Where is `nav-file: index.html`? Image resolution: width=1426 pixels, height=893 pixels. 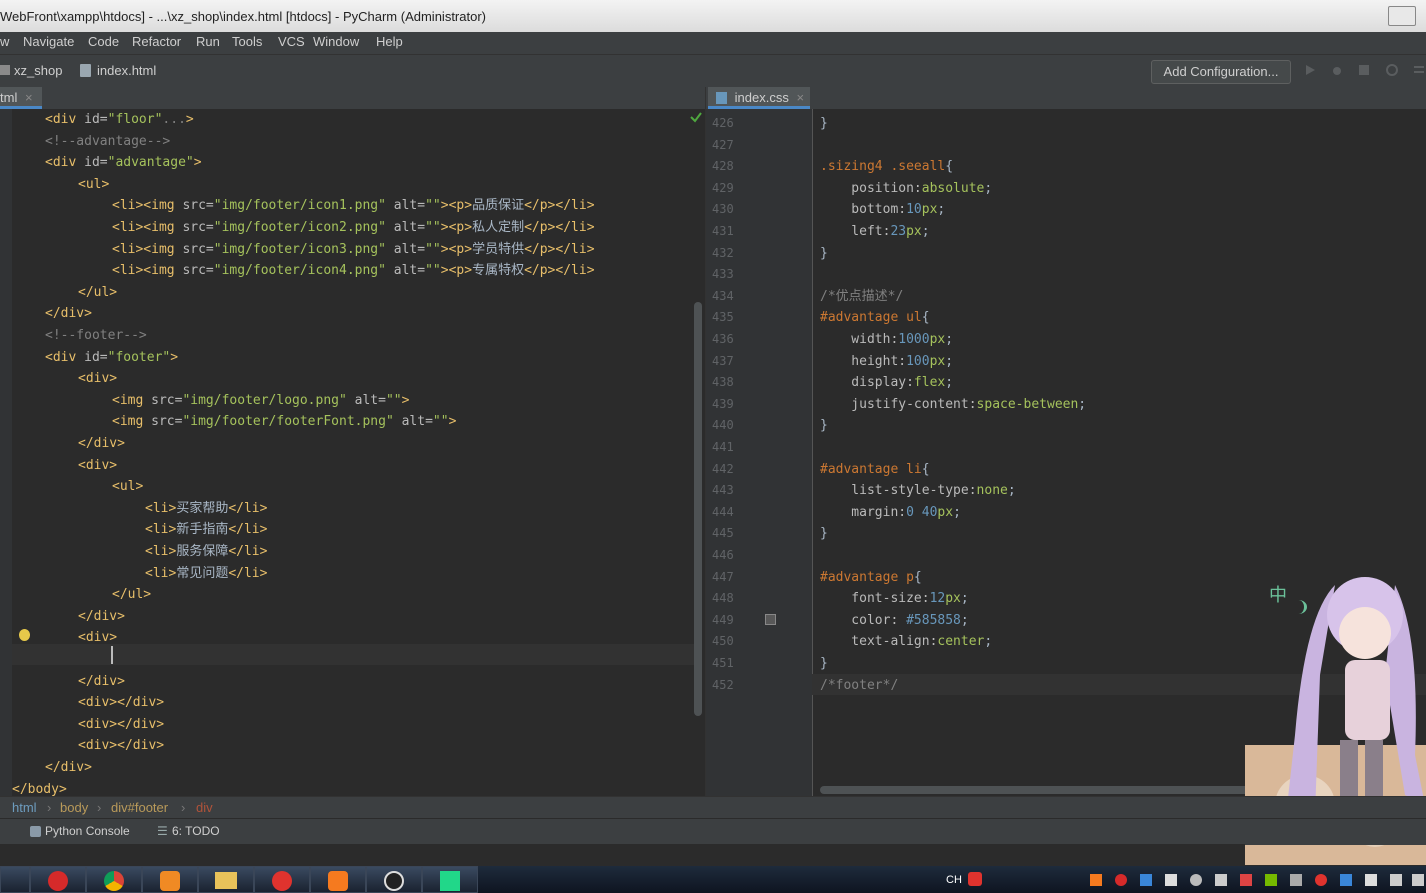
nav-file: index.html is located at coordinates (126, 70).